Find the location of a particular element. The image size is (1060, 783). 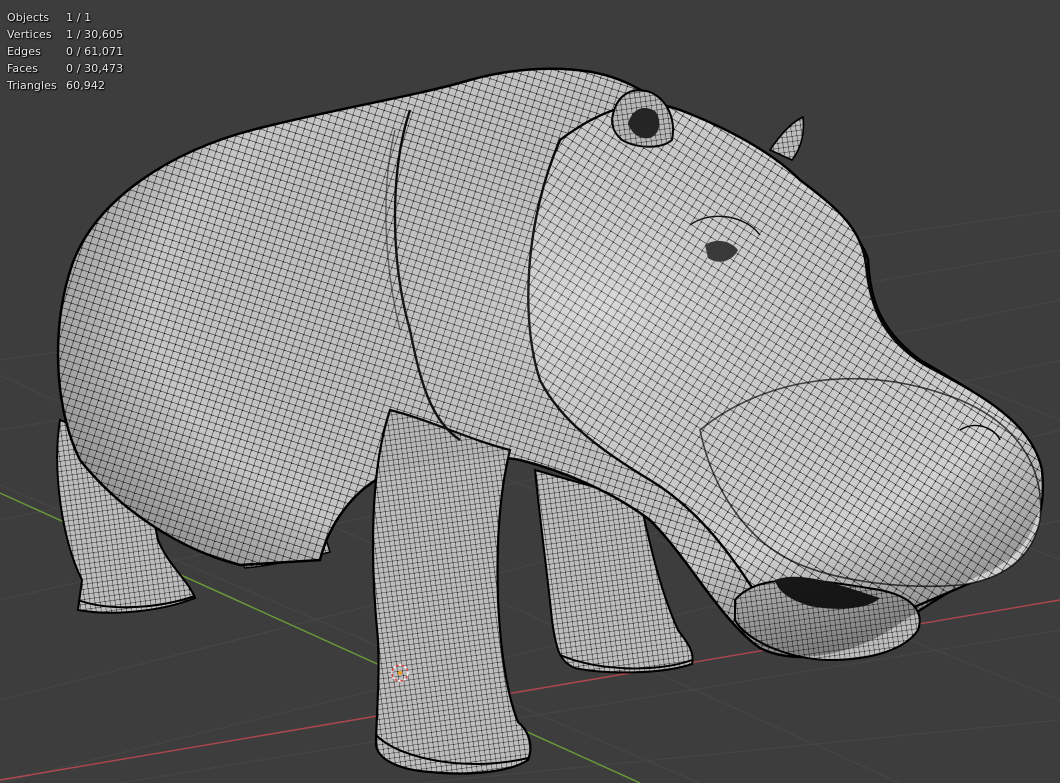

stat-triangles: Triangles 60,942 is located at coordinates (65, 85).